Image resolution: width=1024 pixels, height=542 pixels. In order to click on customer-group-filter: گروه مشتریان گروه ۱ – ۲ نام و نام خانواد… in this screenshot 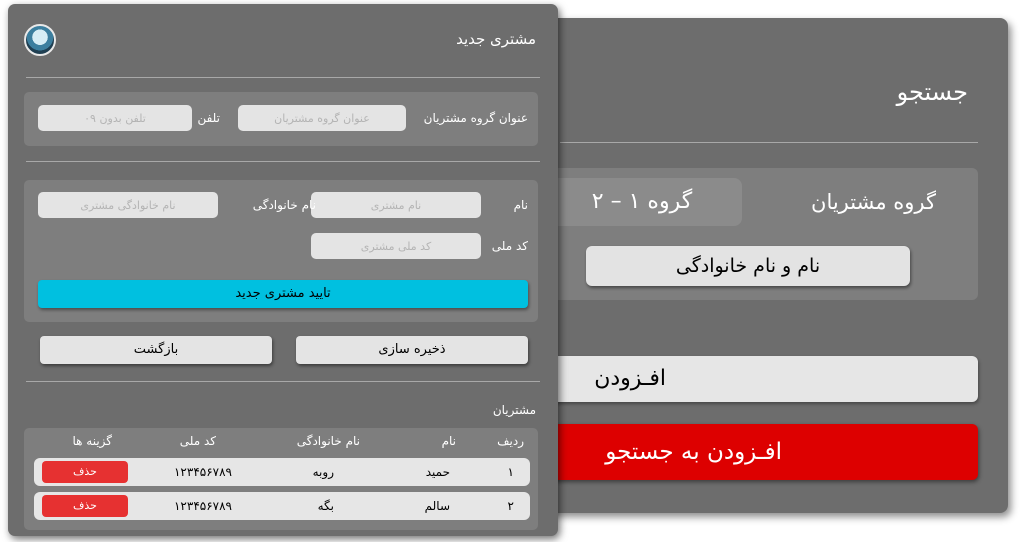, I will do `click(760, 234)`.